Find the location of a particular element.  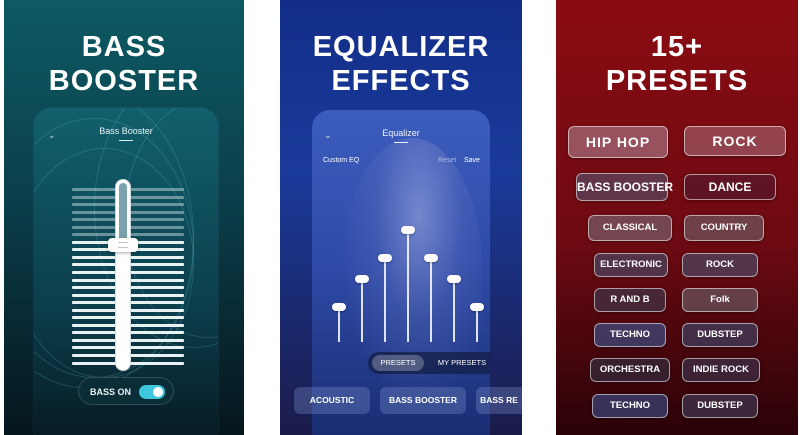

preset-r-and-b: R AND B is located at coordinates (630, 300).